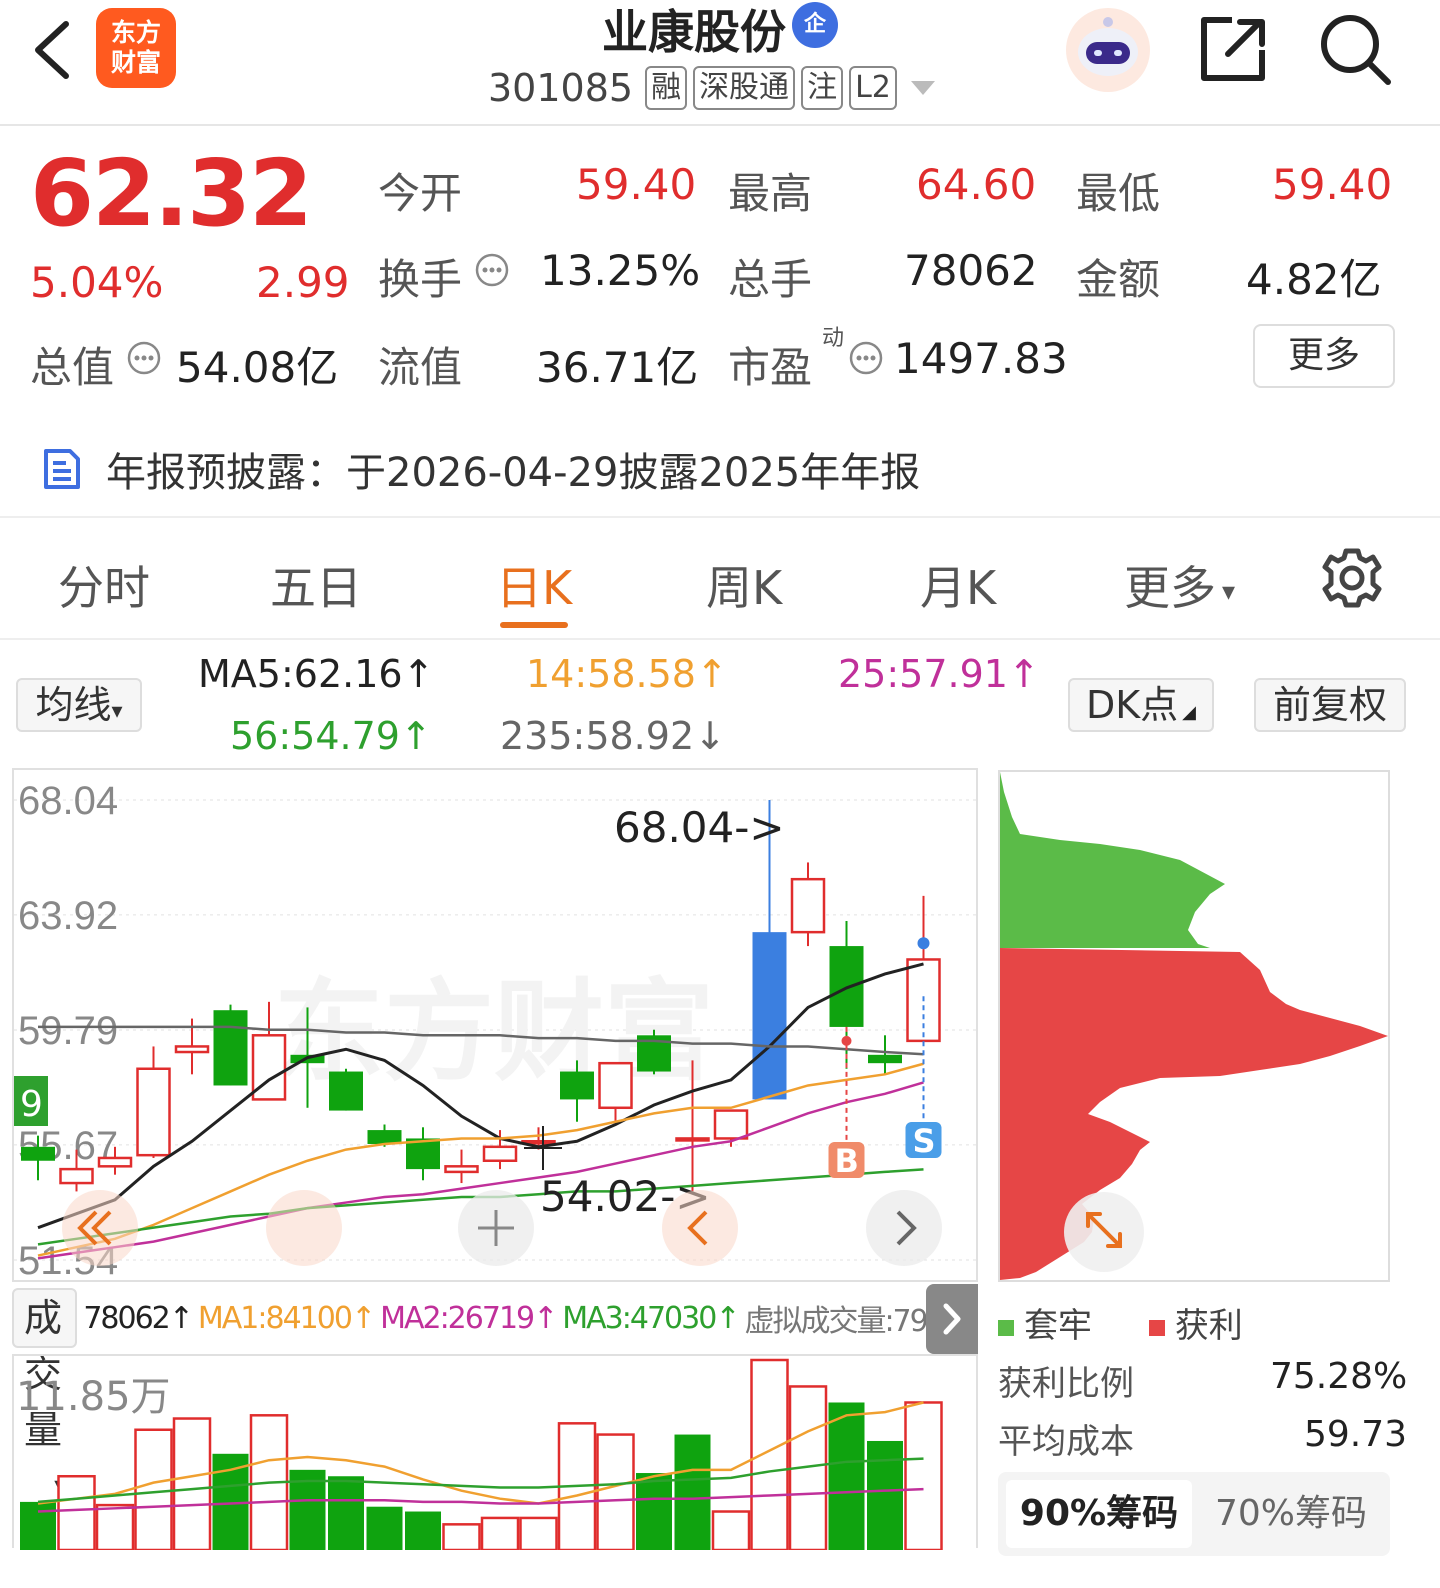  Describe the element at coordinates (923, 943) in the screenshot. I see `sell-point-dot` at that location.